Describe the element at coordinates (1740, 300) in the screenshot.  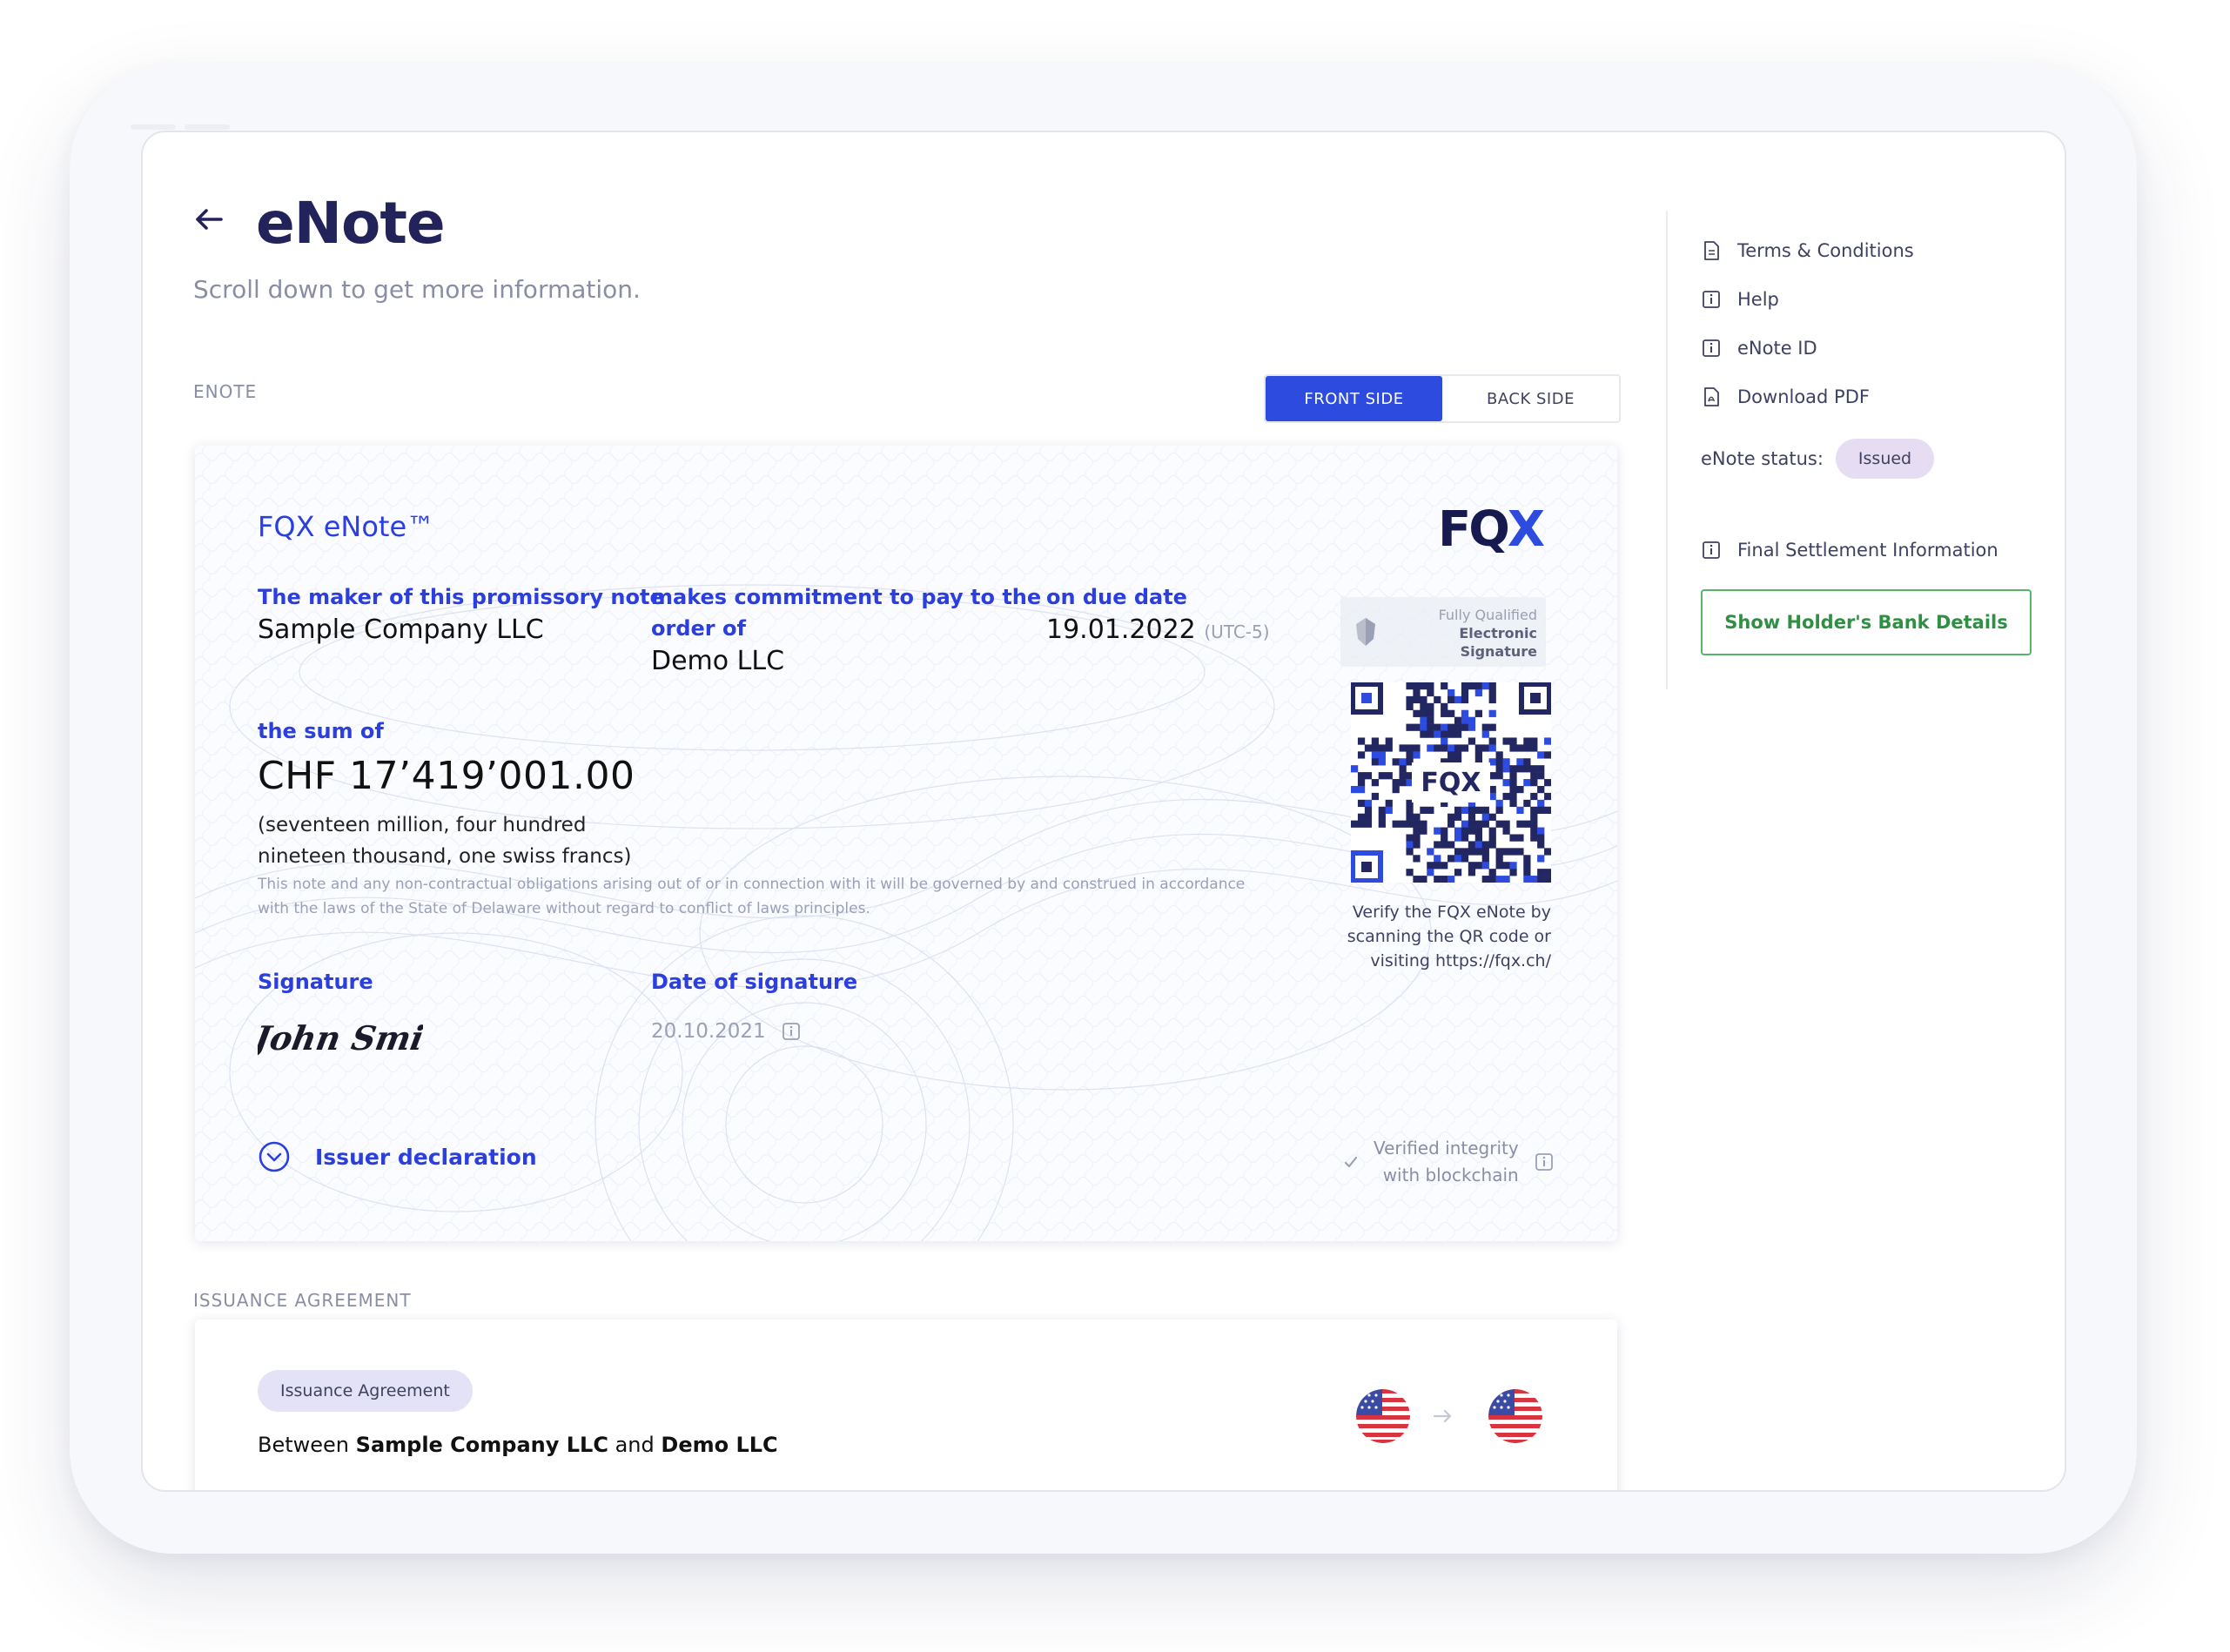
I see `sidebar-link-help: Help` at that location.